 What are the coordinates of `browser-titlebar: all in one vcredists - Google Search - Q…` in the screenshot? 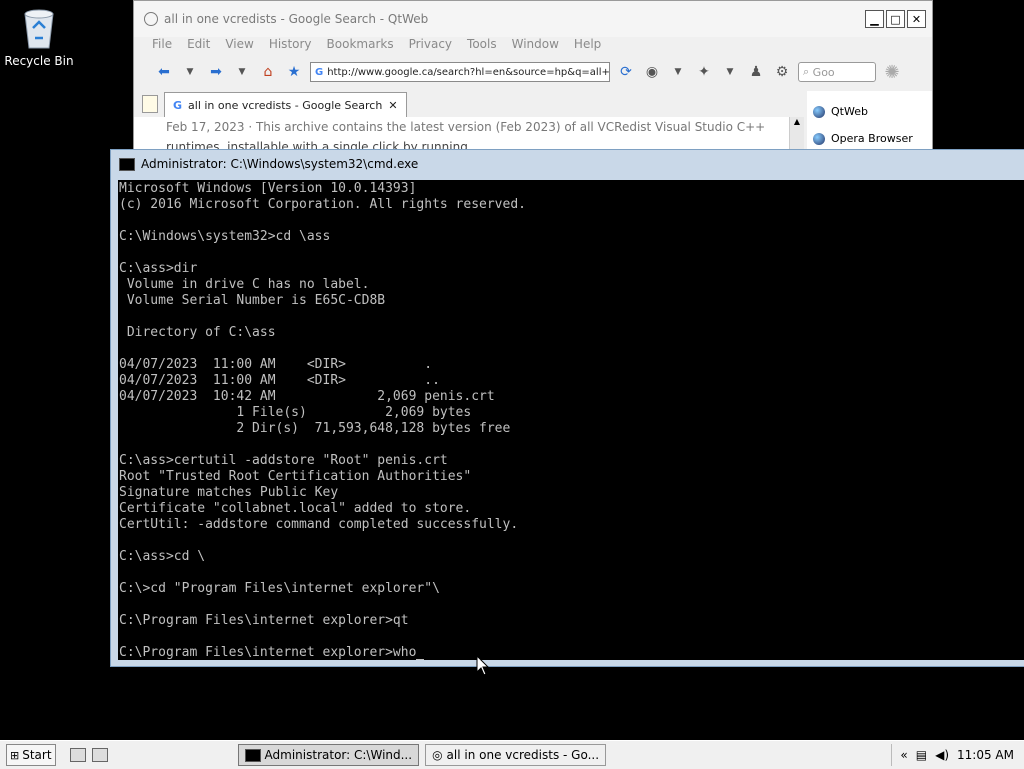 It's located at (533, 19).